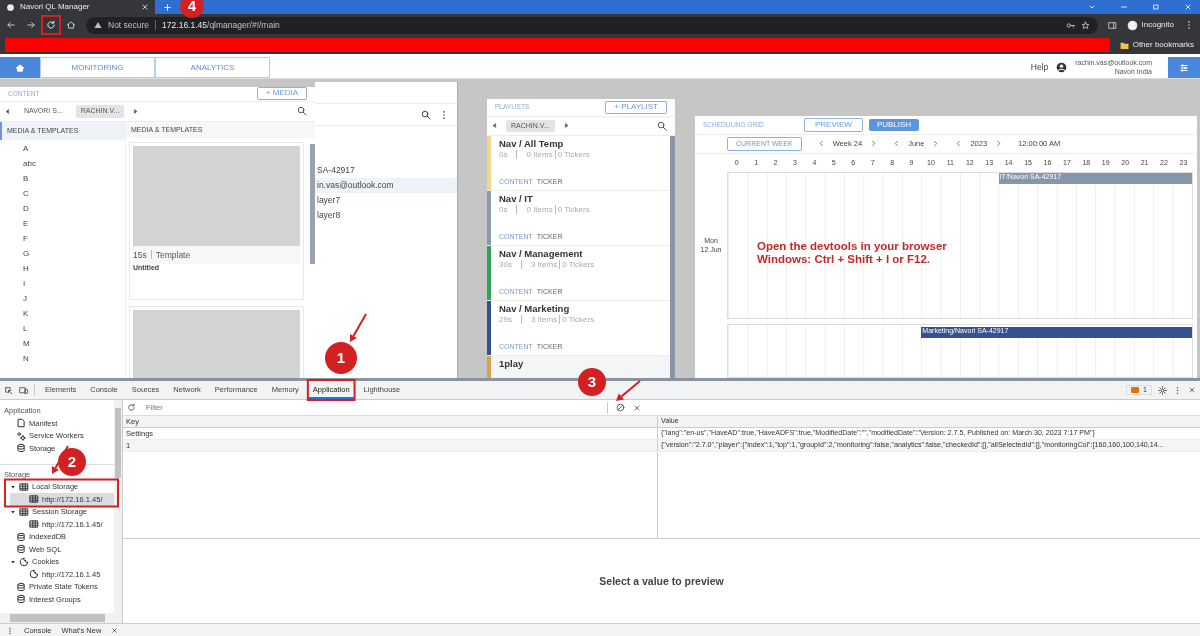  I want to click on refresh-icon, so click(131, 407).